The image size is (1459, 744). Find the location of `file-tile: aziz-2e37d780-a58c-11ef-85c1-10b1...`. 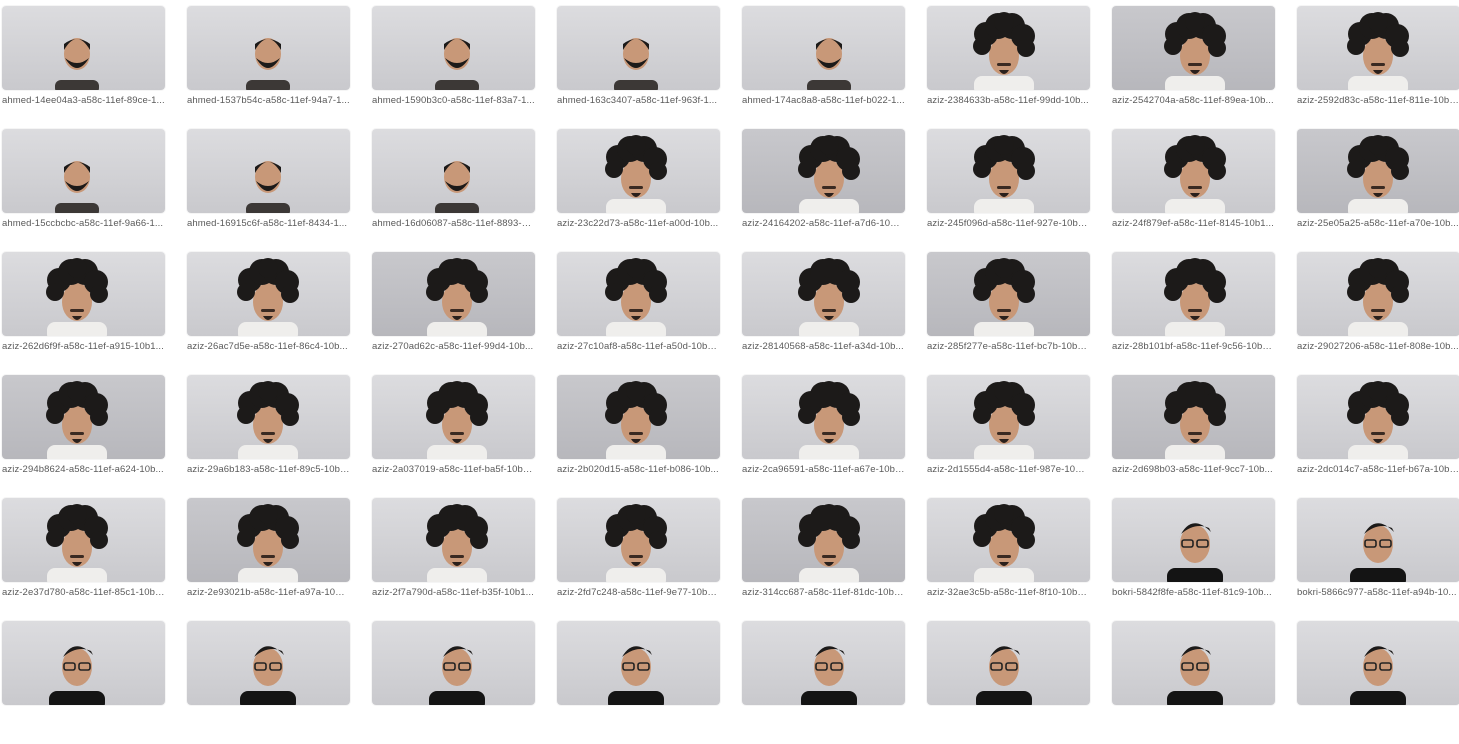

file-tile: aziz-2e37d780-a58c-11ef-85c1-10b1... is located at coordinates (83, 559).